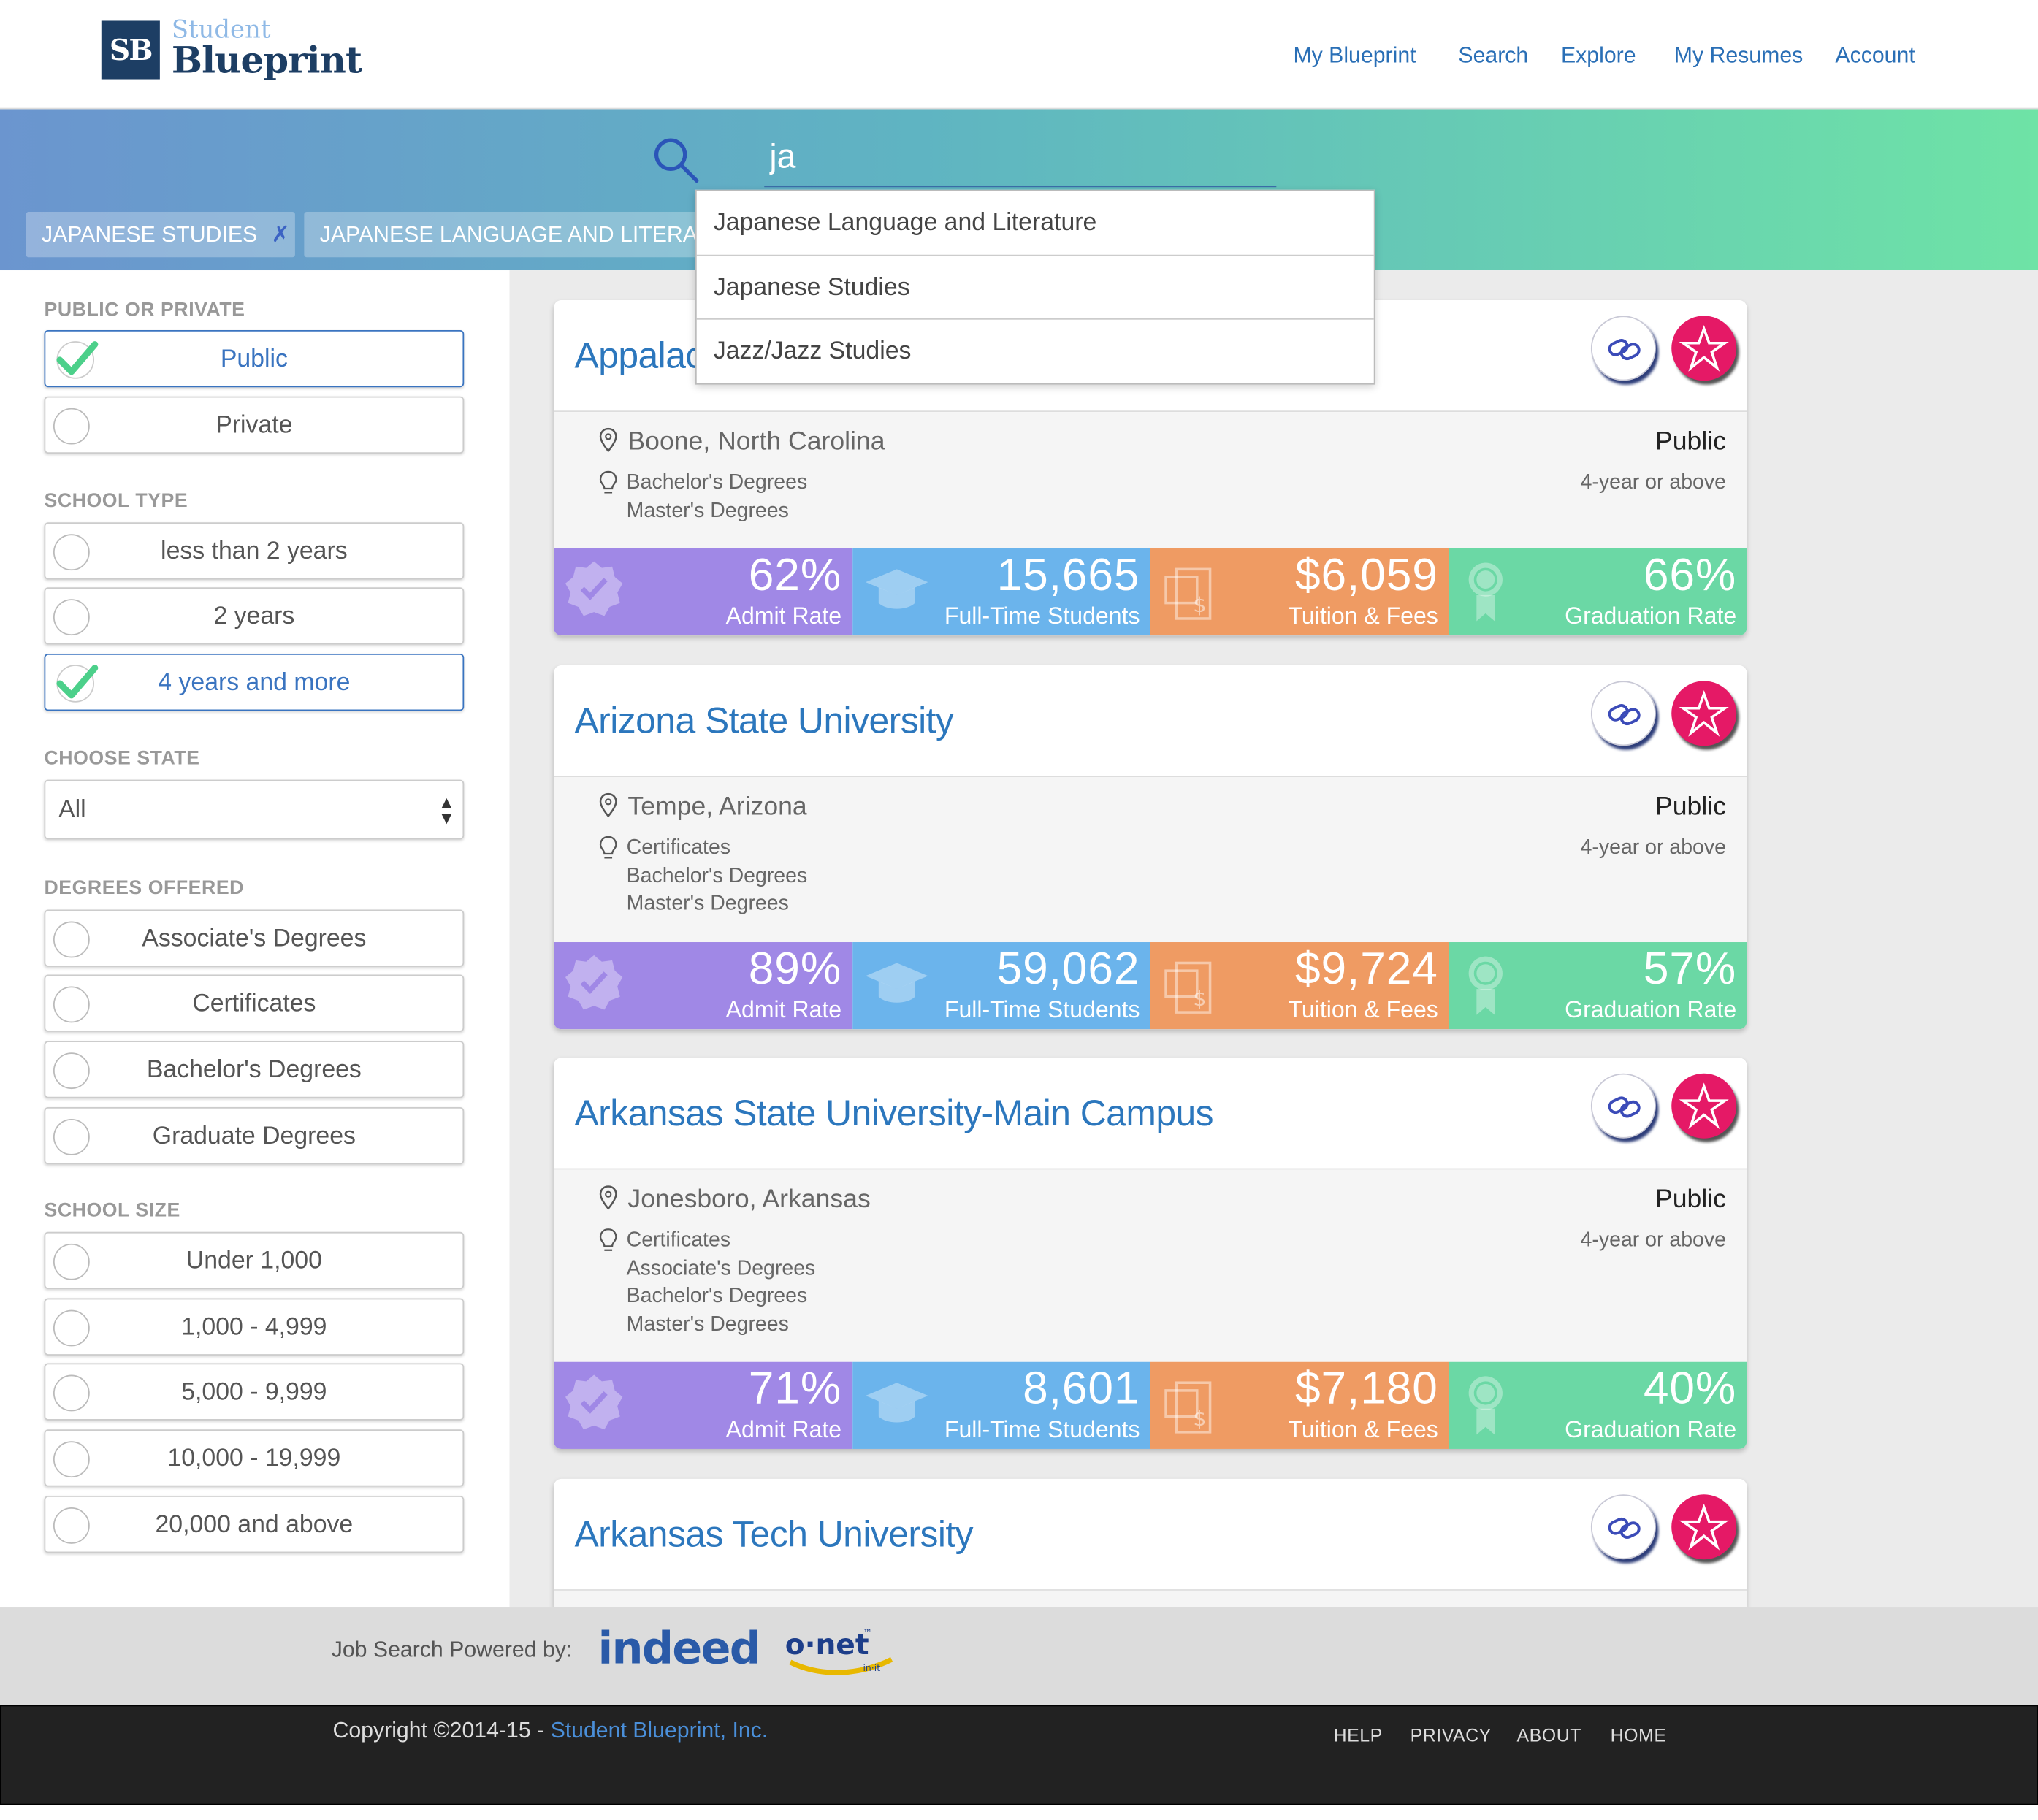 The image size is (2038, 1820). What do you see at coordinates (1639, 1734) in the screenshot?
I see `footer-link-home: HOME` at bounding box center [1639, 1734].